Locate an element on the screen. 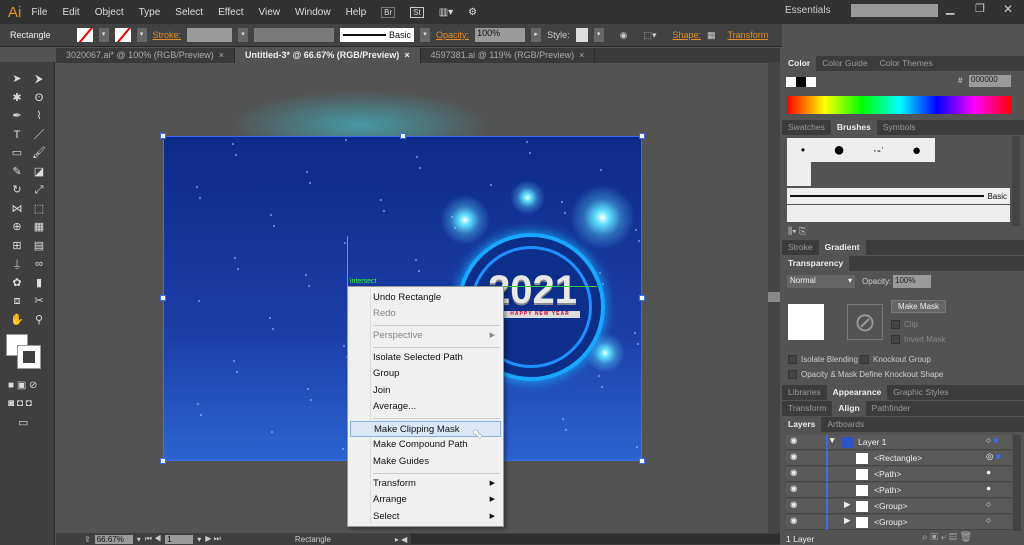 This screenshot has height=545, width=1024. zoom-tool-icon: ⚲ is located at coordinates (39, 320).